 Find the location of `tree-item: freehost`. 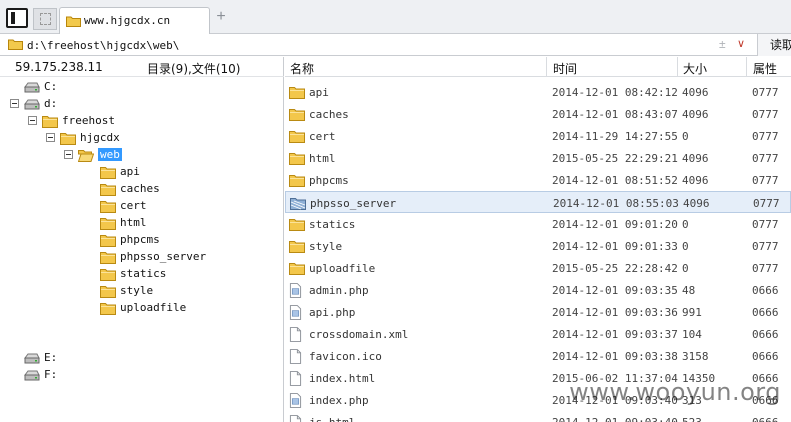

tree-item: freehost is located at coordinates (140, 121).